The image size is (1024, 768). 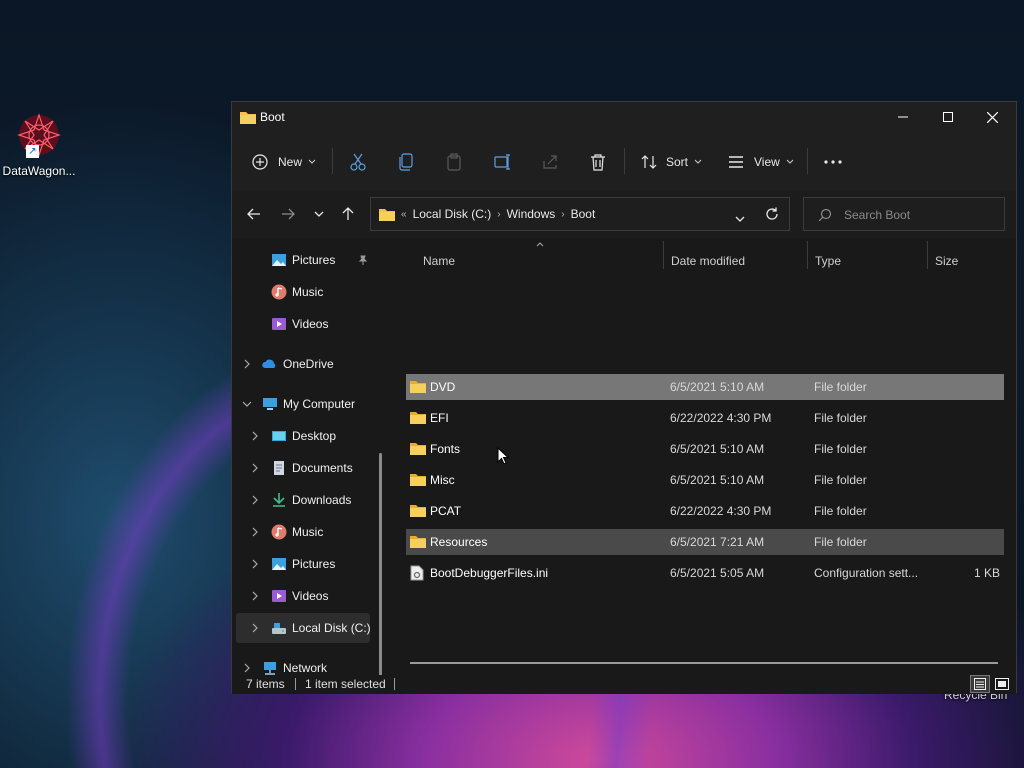 What do you see at coordinates (452, 214) in the screenshot?
I see `breadcrumb-local-disk: Local Disk (C:)` at bounding box center [452, 214].